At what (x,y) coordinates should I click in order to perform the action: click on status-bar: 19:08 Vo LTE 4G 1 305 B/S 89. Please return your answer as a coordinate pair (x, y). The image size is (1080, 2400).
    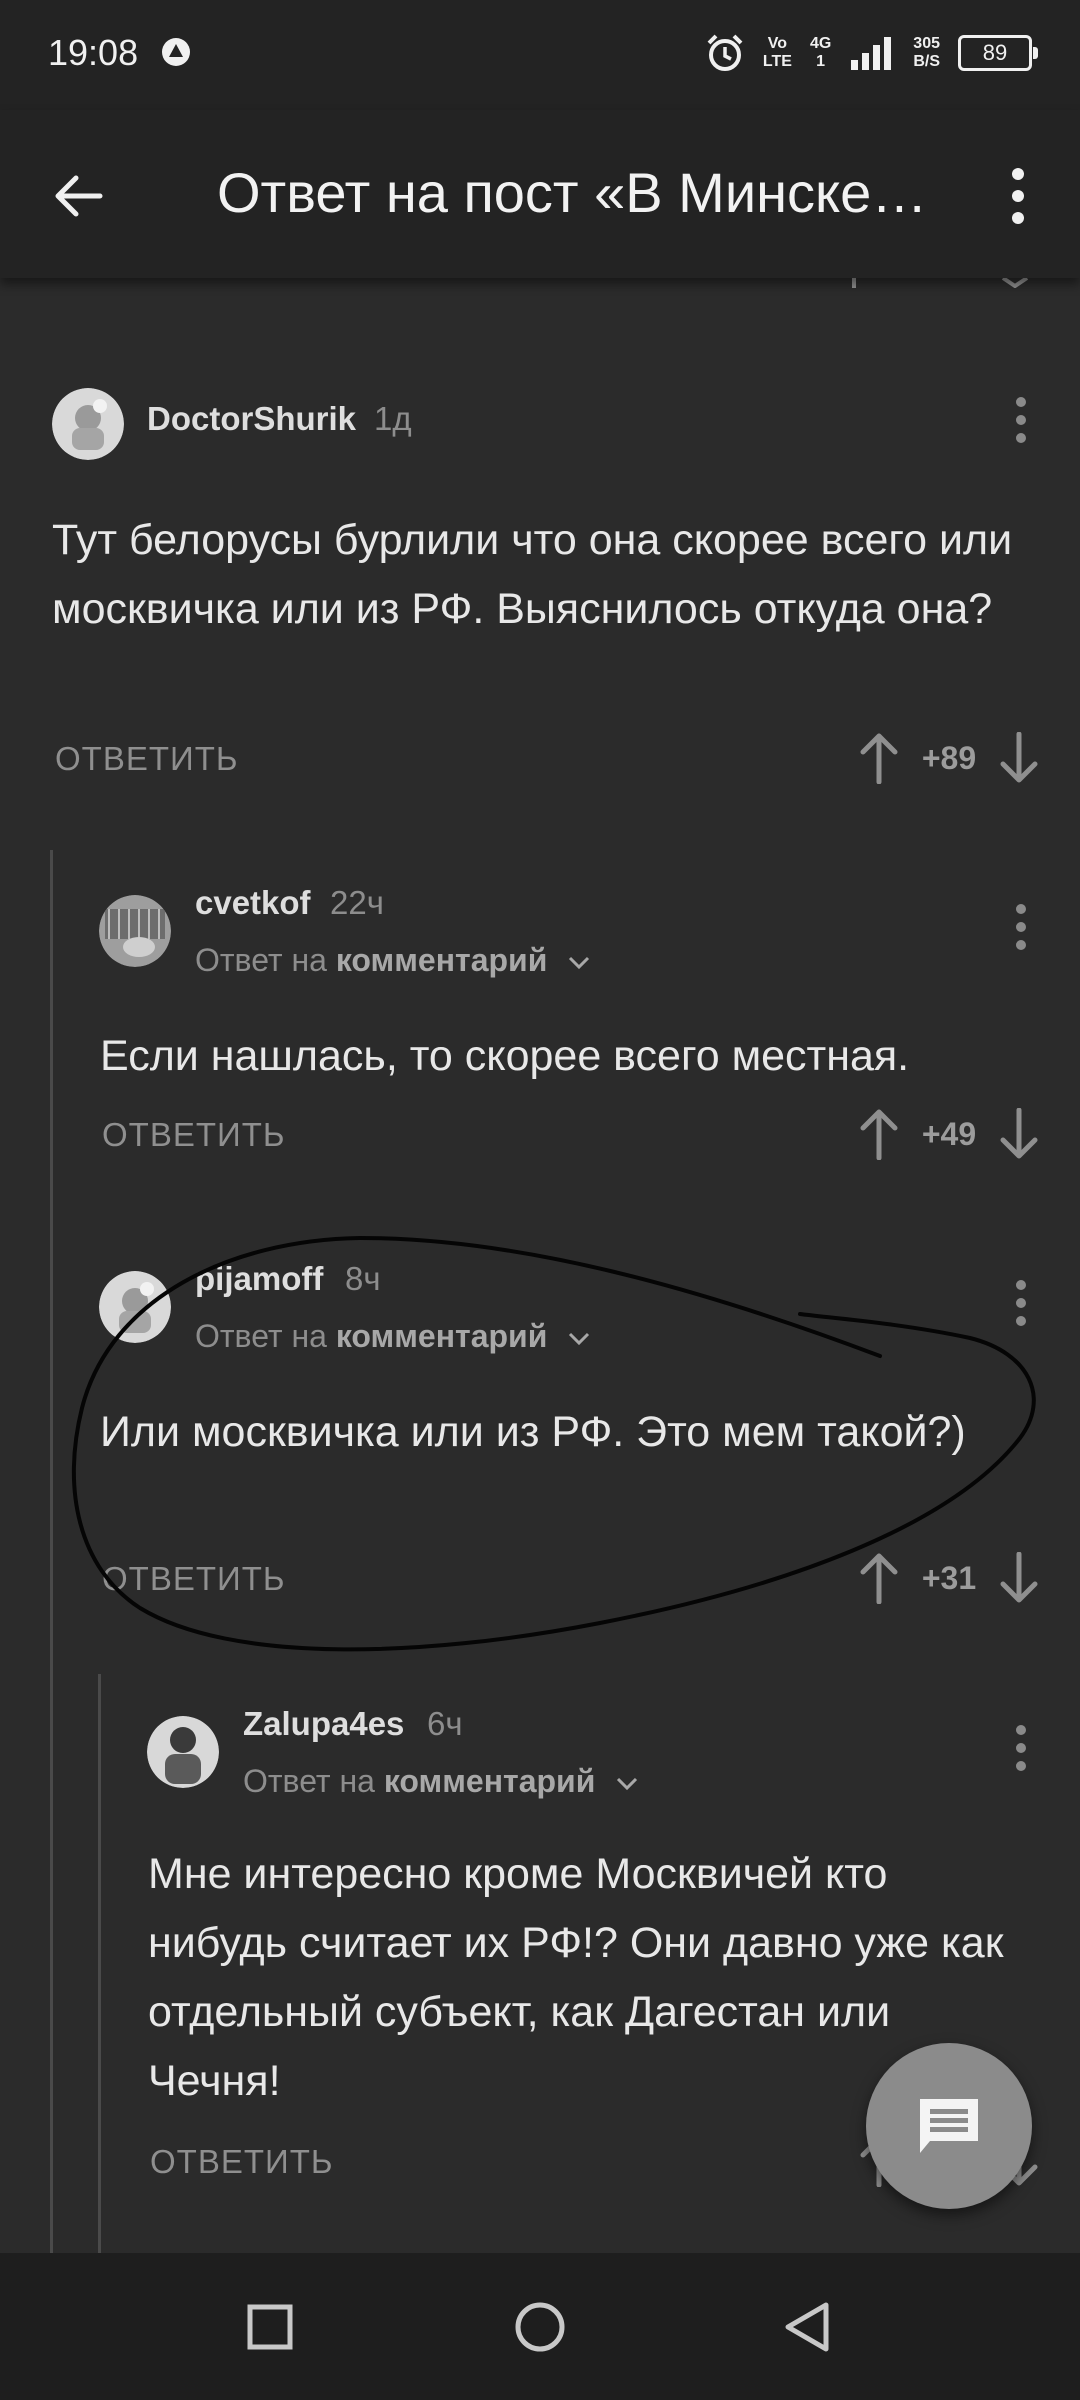
    Looking at the image, I should click on (540, 55).